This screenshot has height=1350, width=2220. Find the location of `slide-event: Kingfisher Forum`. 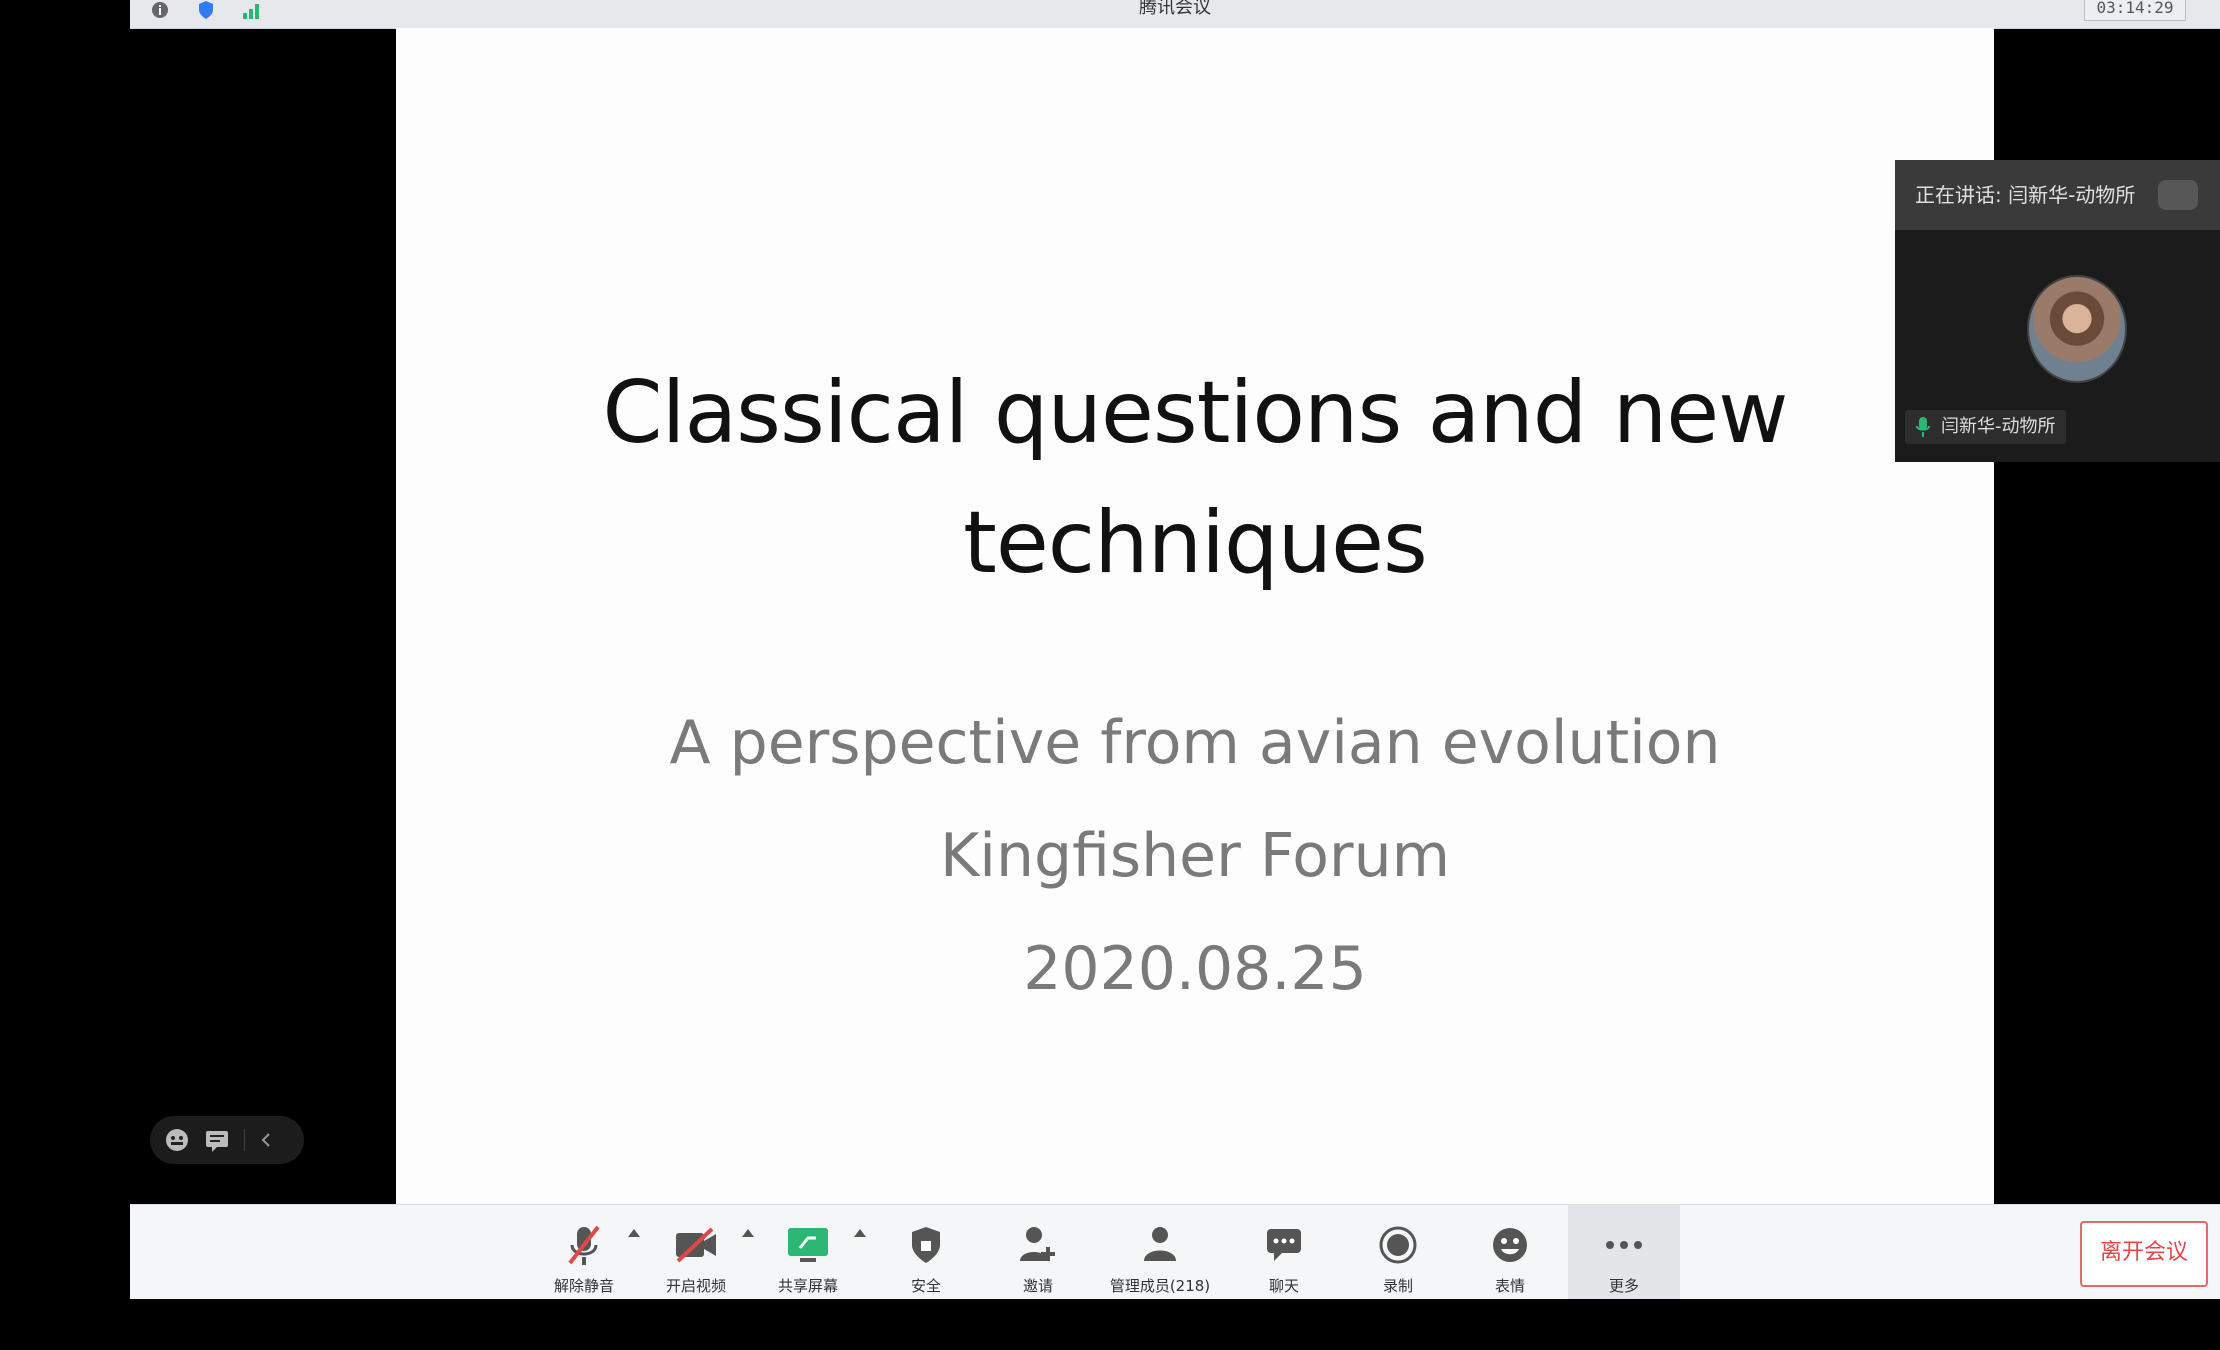

slide-event: Kingfisher Forum is located at coordinates (1195, 856).